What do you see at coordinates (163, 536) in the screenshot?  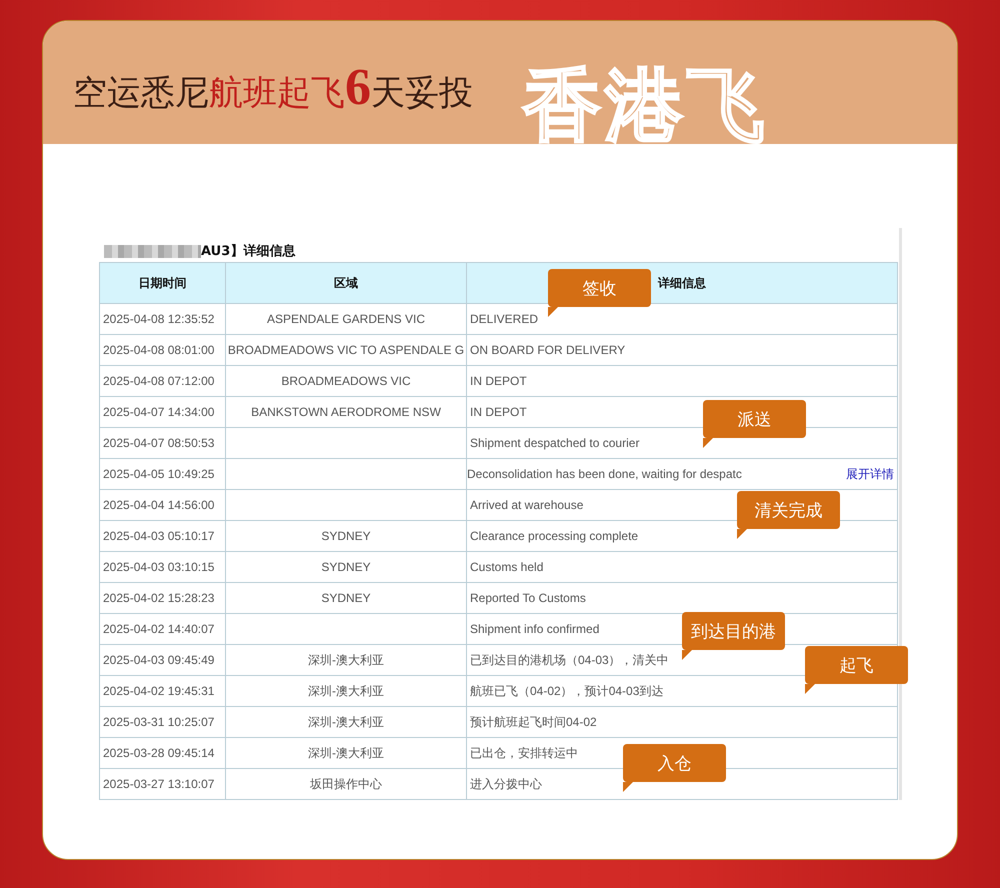 I see `table-cell: 2025-04-03 05:10:17` at bounding box center [163, 536].